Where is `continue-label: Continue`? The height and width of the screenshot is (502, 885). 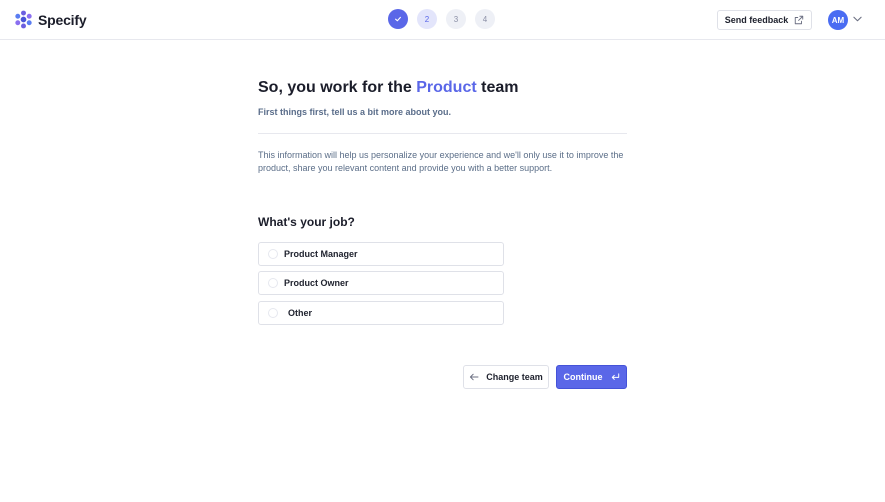 continue-label: Continue is located at coordinates (583, 377).